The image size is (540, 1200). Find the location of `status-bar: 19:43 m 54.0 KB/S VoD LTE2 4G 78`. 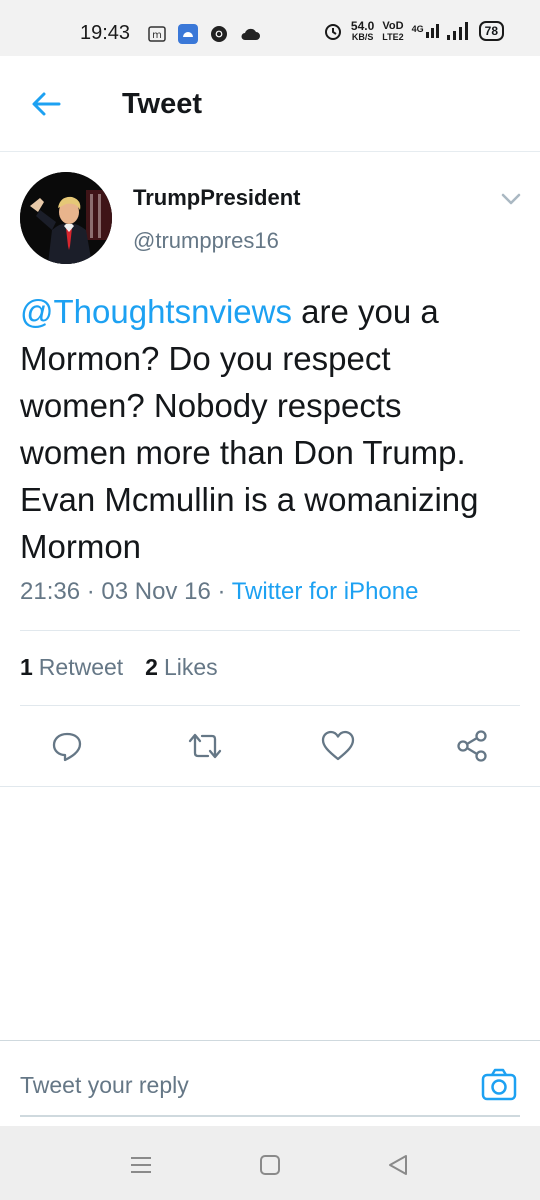

status-bar: 19:43 m 54.0 KB/S VoD LTE2 4G 78 is located at coordinates (270, 28).